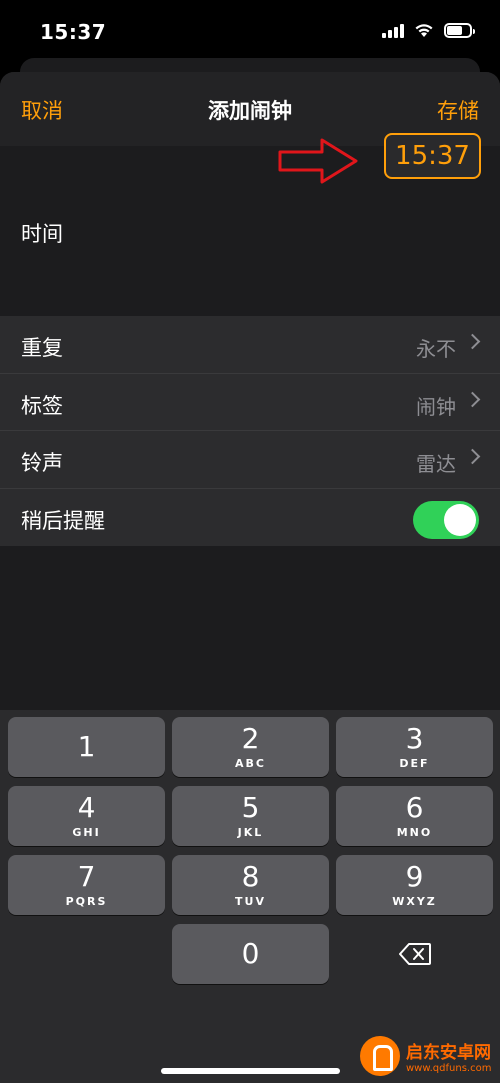 This screenshot has width=500, height=1083. Describe the element at coordinates (393, 30) in the screenshot. I see `cellular-signal-icon` at that location.